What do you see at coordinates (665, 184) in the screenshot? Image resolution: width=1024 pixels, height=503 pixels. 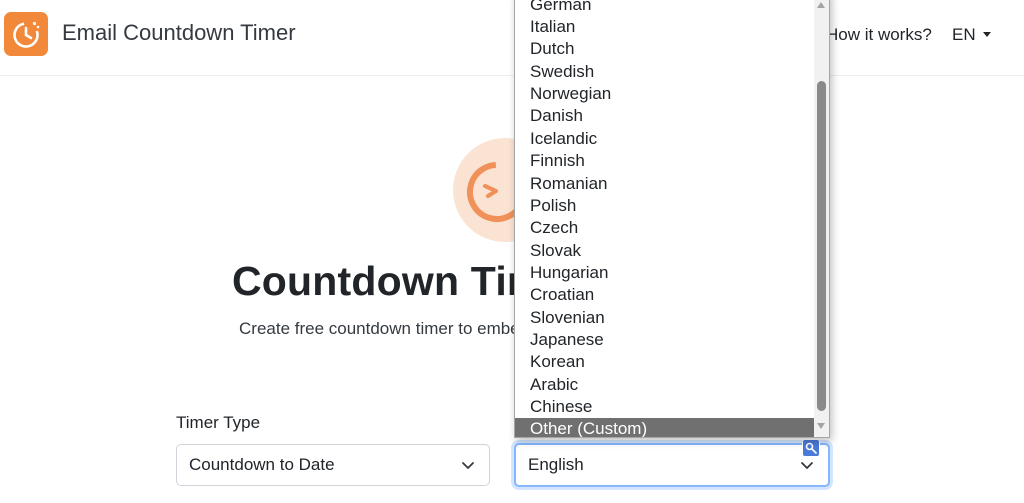 I see `dropdown-option: Romanian` at bounding box center [665, 184].